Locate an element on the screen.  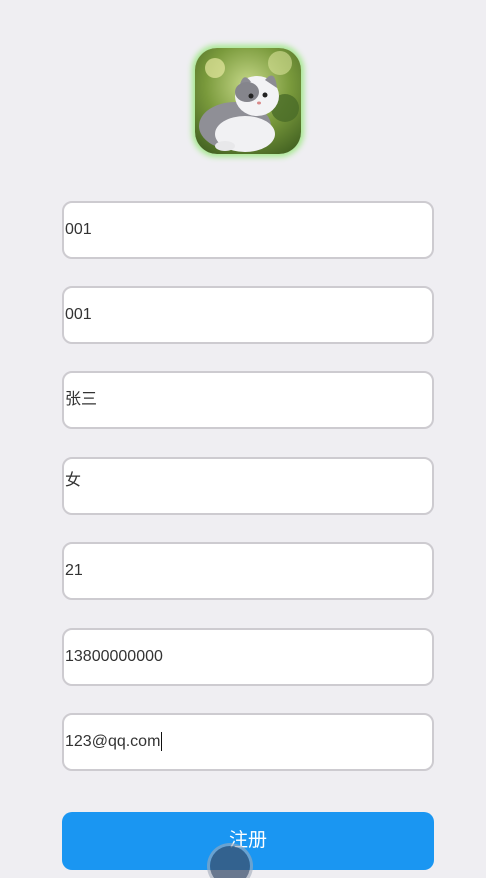
field-2: 001 is located at coordinates (248, 315).